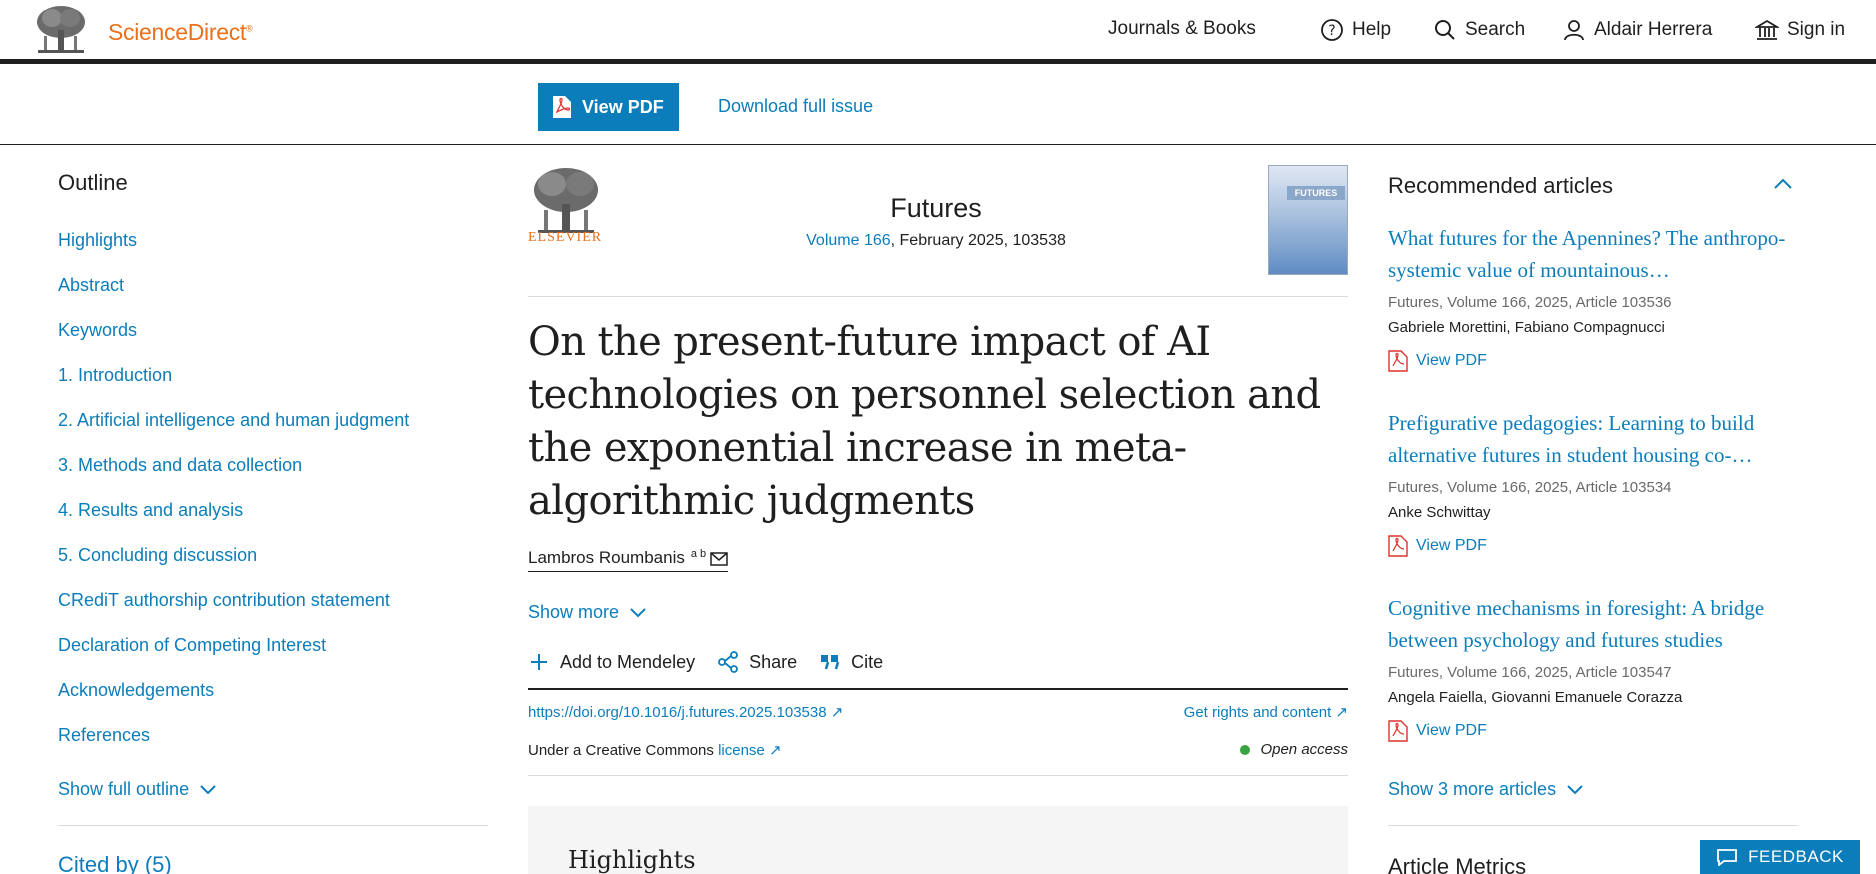 The image size is (1876, 874). I want to click on author-affiliations: a b, so click(698, 554).